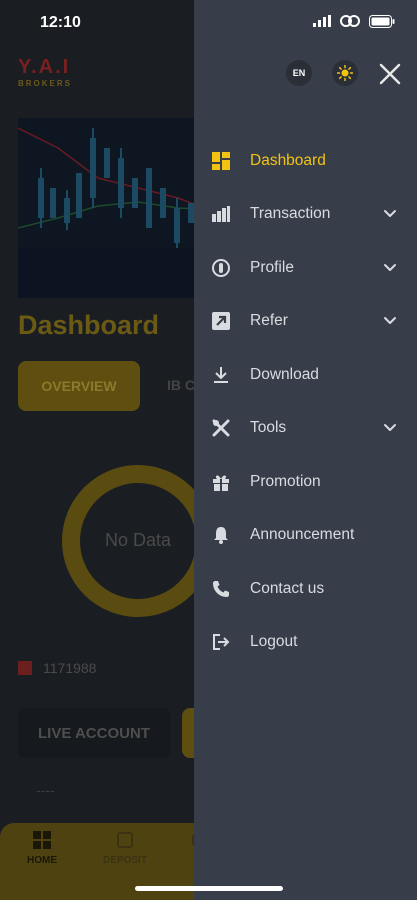 This screenshot has height=900, width=417. Describe the element at coordinates (284, 374) in the screenshot. I see `menu-label-download: Download` at that location.